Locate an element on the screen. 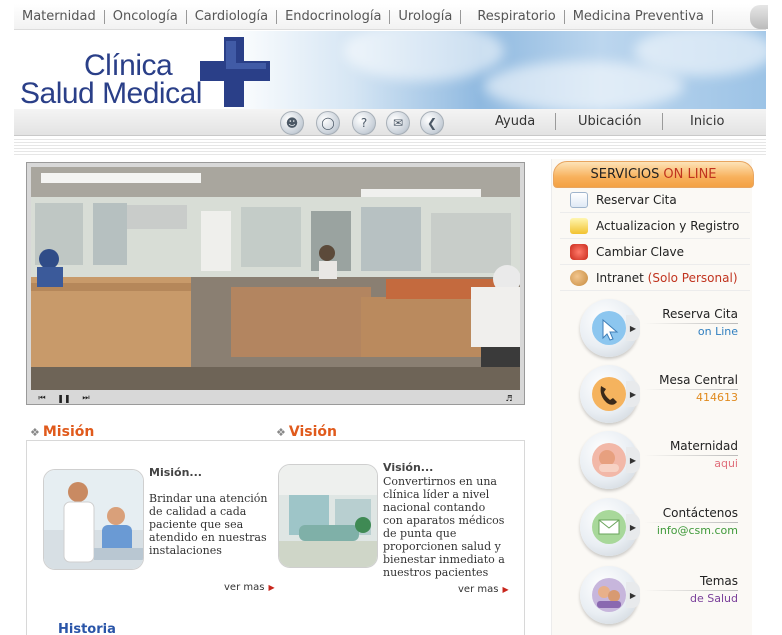 Image resolution: width=782 pixels, height=635 pixels. card-subtitle: on Line is located at coordinates (717, 331).